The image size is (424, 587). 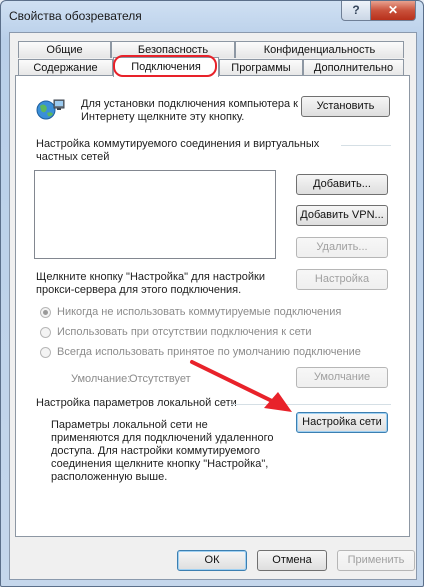 What do you see at coordinates (45, 352) in the screenshot?
I see `radio-always-dial` at bounding box center [45, 352].